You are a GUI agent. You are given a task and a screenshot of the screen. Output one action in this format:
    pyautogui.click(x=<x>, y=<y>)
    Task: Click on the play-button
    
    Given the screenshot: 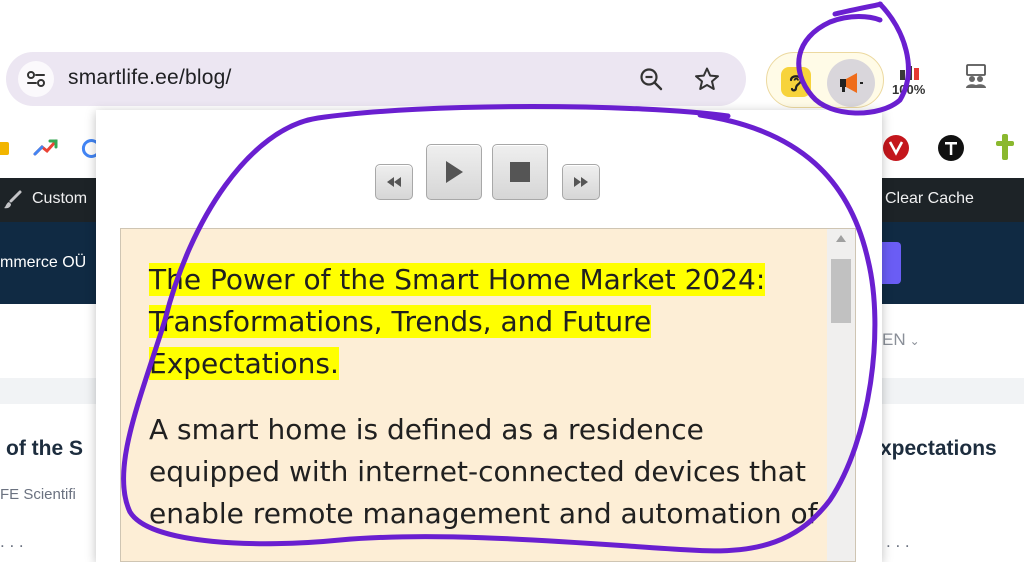 What is the action you would take?
    pyautogui.click(x=454, y=172)
    